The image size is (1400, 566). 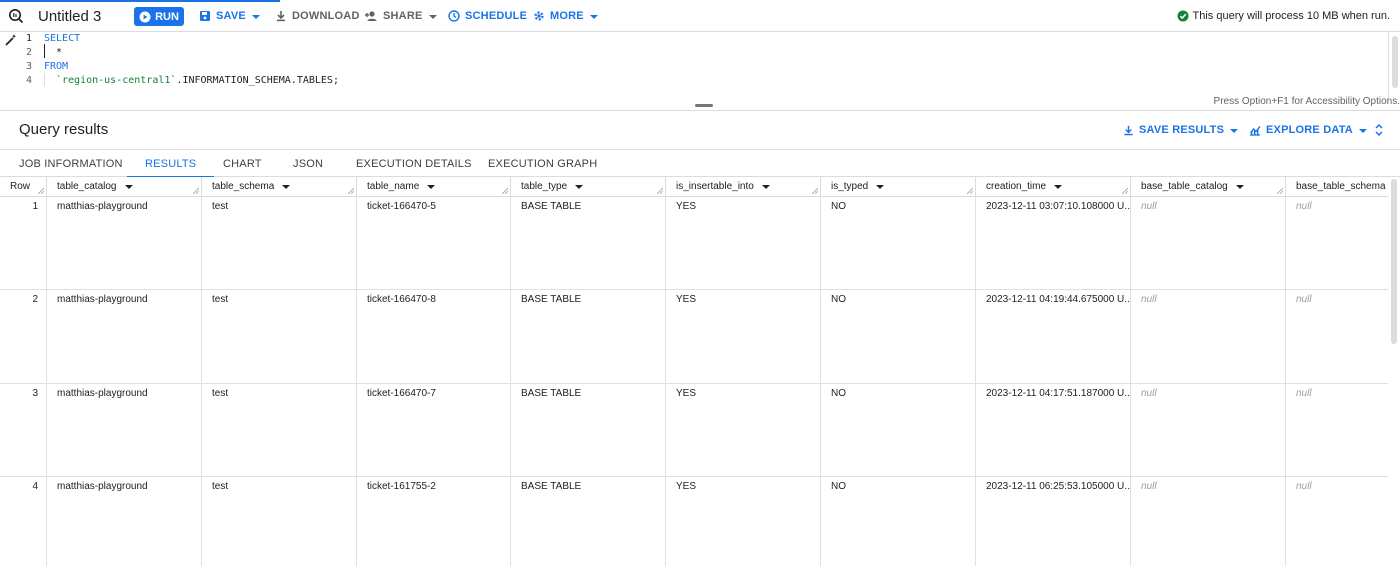 What do you see at coordinates (743, 187) in the screenshot?
I see `column-header-is-insertable-into: is_insertable_into` at bounding box center [743, 187].